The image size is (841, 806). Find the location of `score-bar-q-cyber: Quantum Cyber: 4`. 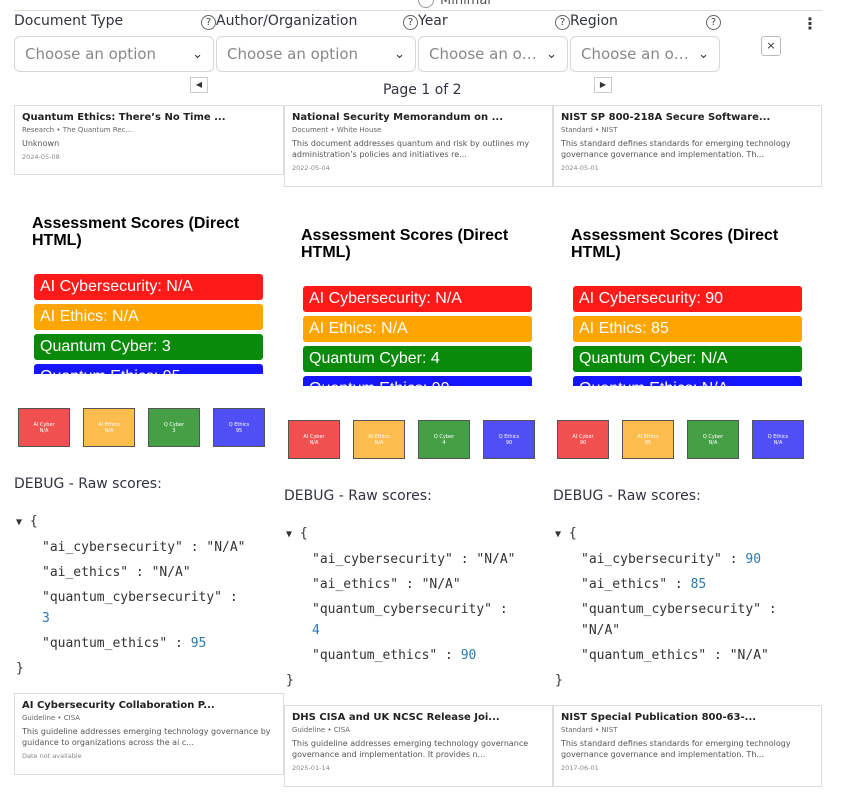

score-bar-q-cyber: Quantum Cyber: 4 is located at coordinates (417, 359).